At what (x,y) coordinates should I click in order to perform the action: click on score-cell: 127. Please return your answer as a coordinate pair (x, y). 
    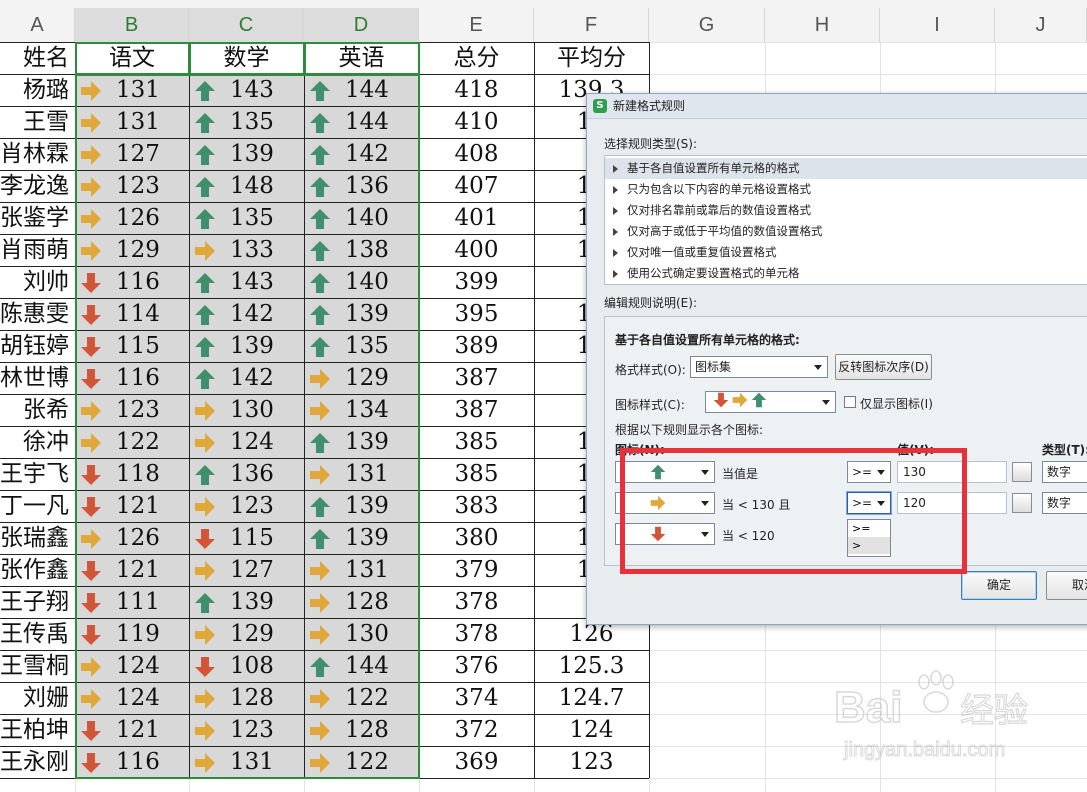
    Looking at the image, I should click on (247, 570).